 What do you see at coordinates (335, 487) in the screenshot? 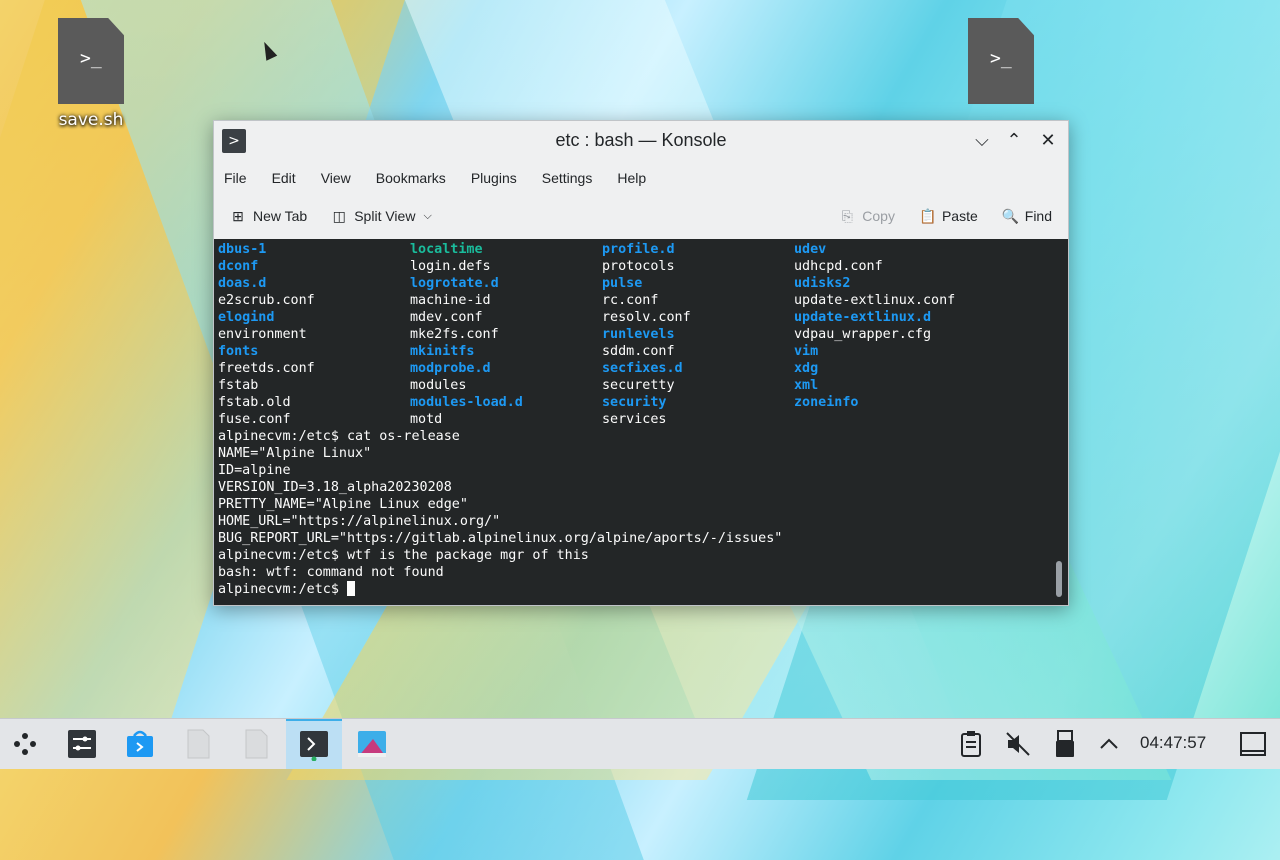
I see `terminal-line: VERSION_ID=3.18_alpha20230208` at bounding box center [335, 487].